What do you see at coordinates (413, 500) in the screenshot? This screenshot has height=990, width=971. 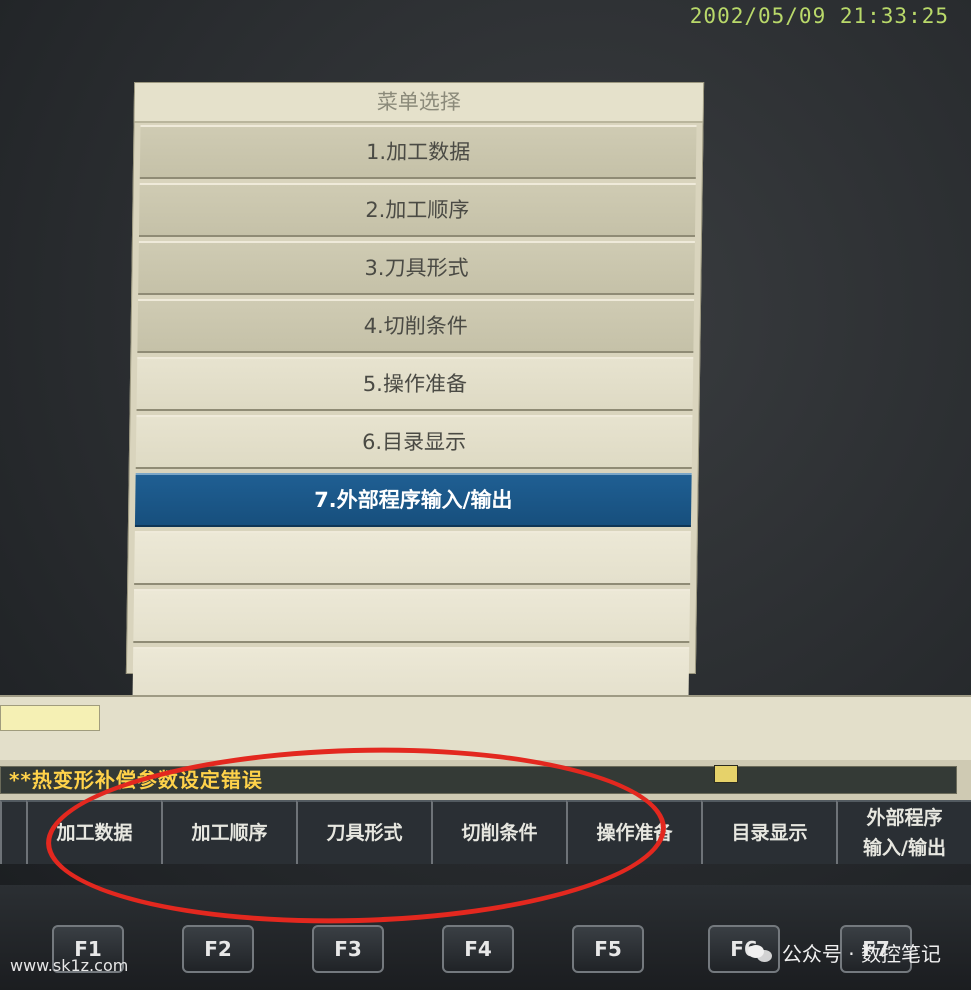 I see `menu-item-external-program-io: 7.外部程序输入/输出` at bounding box center [413, 500].